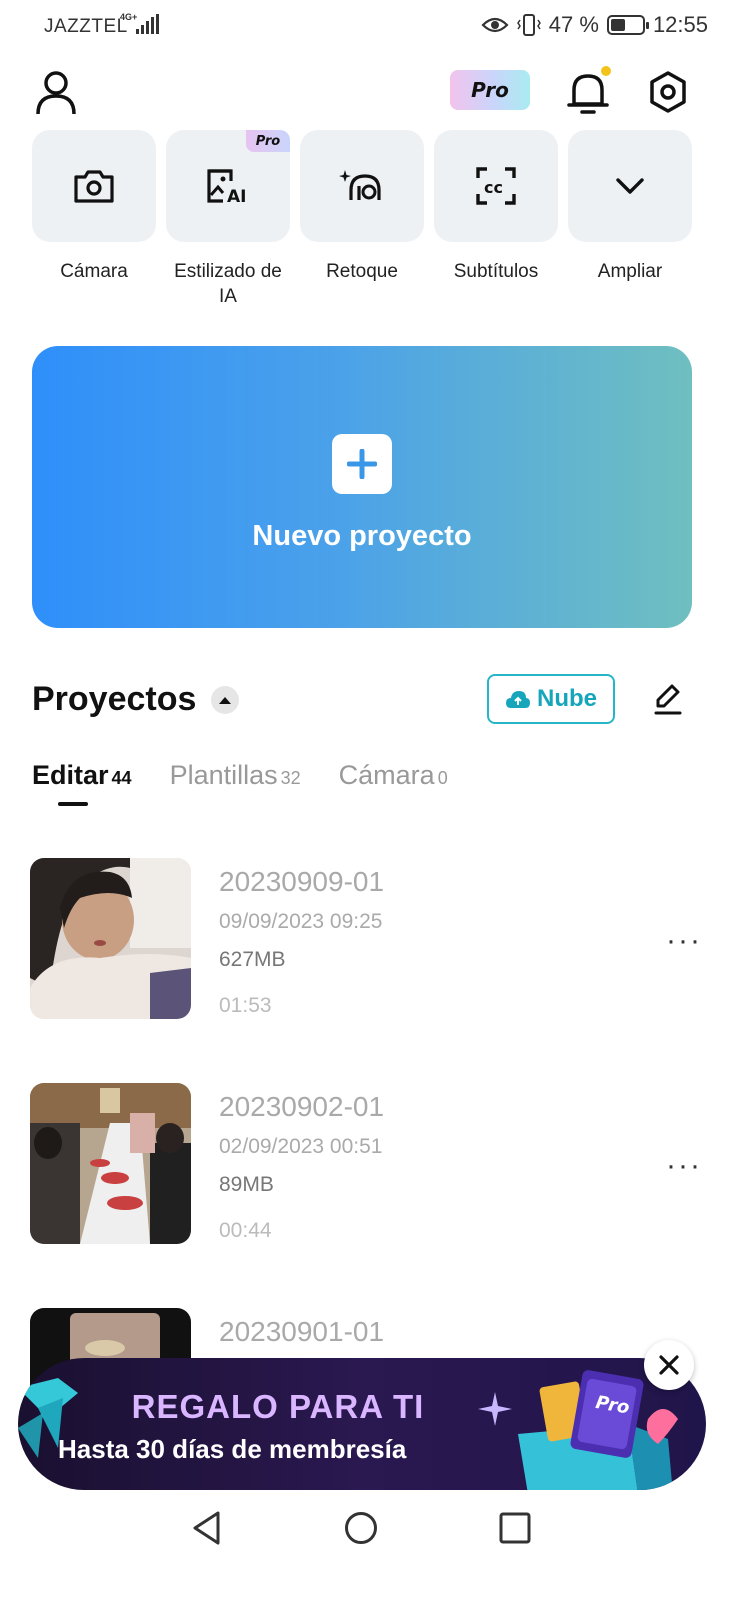  I want to click on project-duration: 00:44, so click(245, 1230).